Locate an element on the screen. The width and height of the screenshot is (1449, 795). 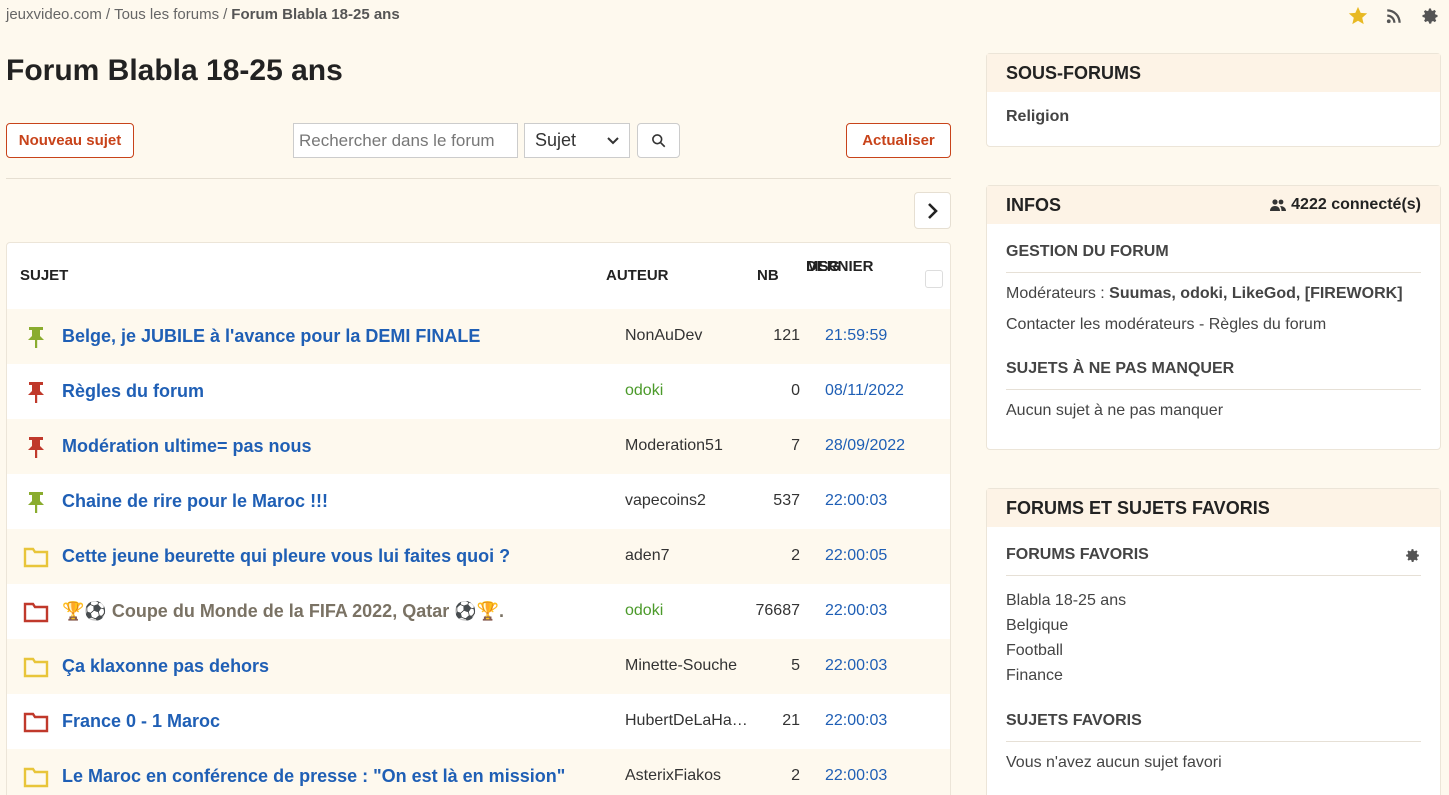
sous-forum-item: Religion is located at coordinates (1213, 117).